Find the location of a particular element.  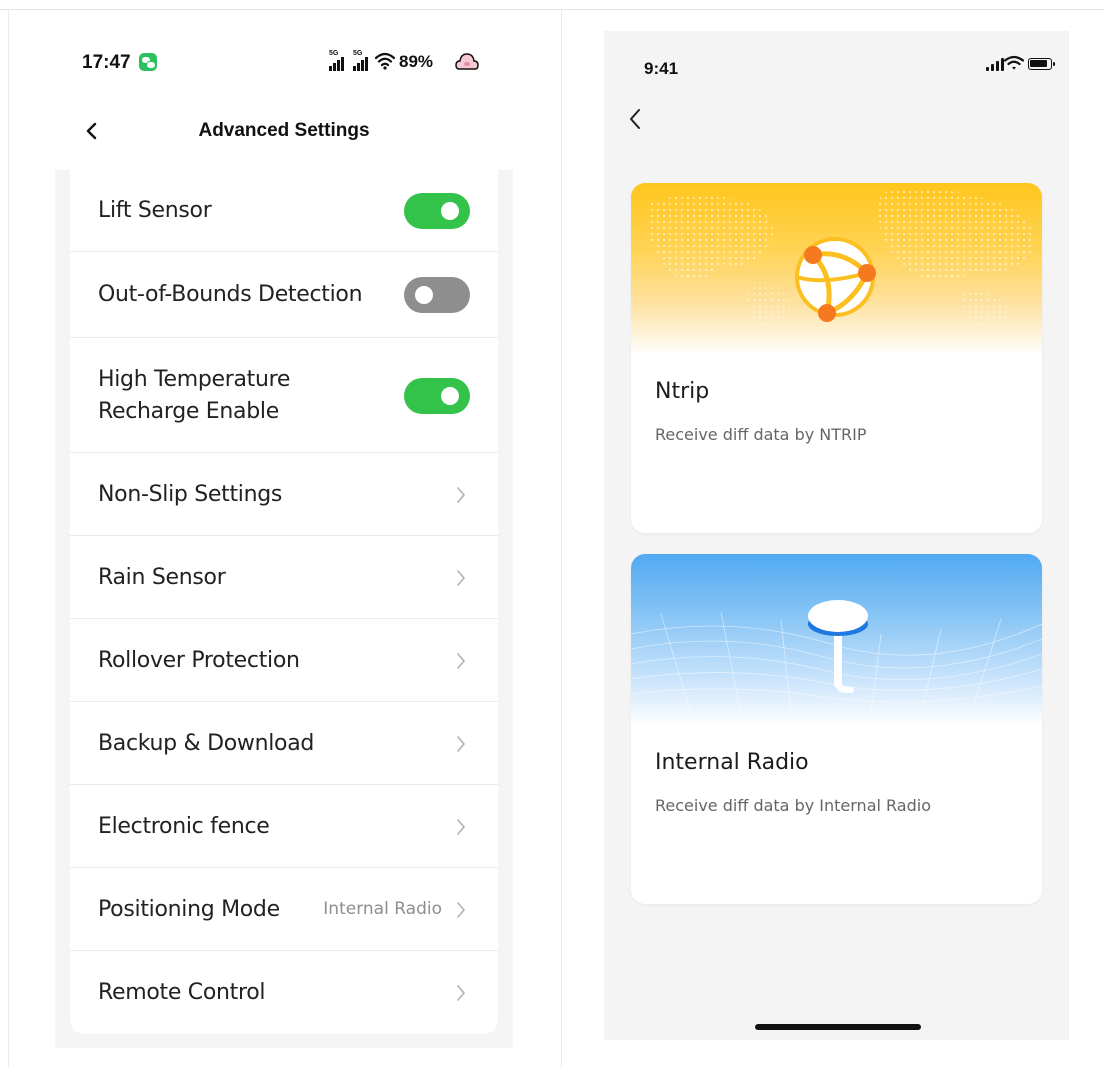

setting-label: Out-of-Bounds Detection is located at coordinates (230, 294).